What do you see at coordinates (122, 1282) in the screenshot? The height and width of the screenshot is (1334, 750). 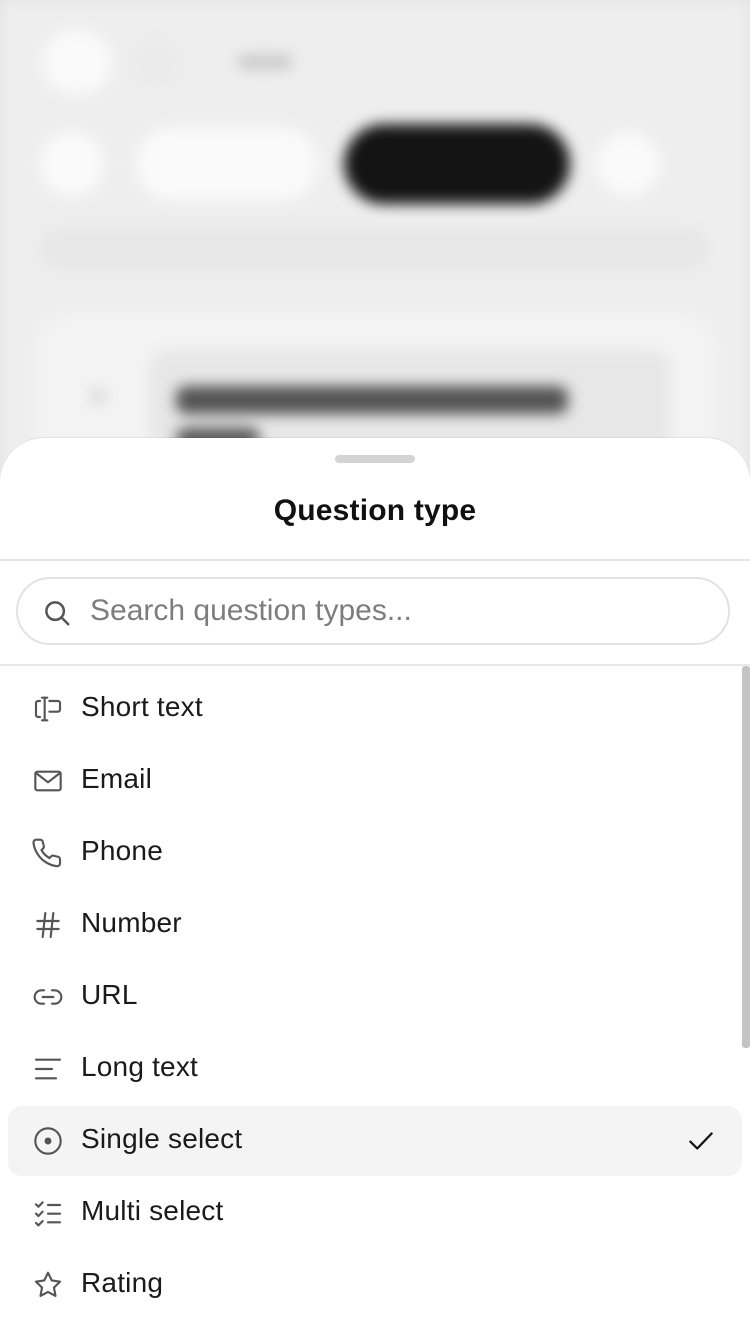 I see `list-item-label: Rating` at bounding box center [122, 1282].